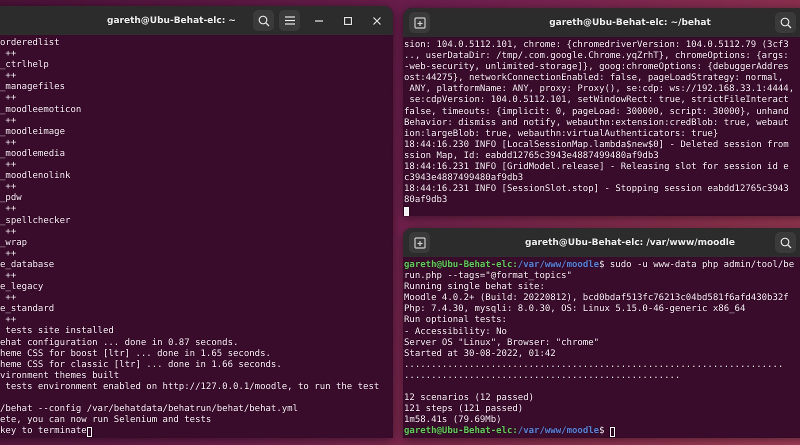  What do you see at coordinates (630, 243) in the screenshot?
I see `window-title: gareth@Ubu-Behat-elc: /var/www/moodle` at bounding box center [630, 243].